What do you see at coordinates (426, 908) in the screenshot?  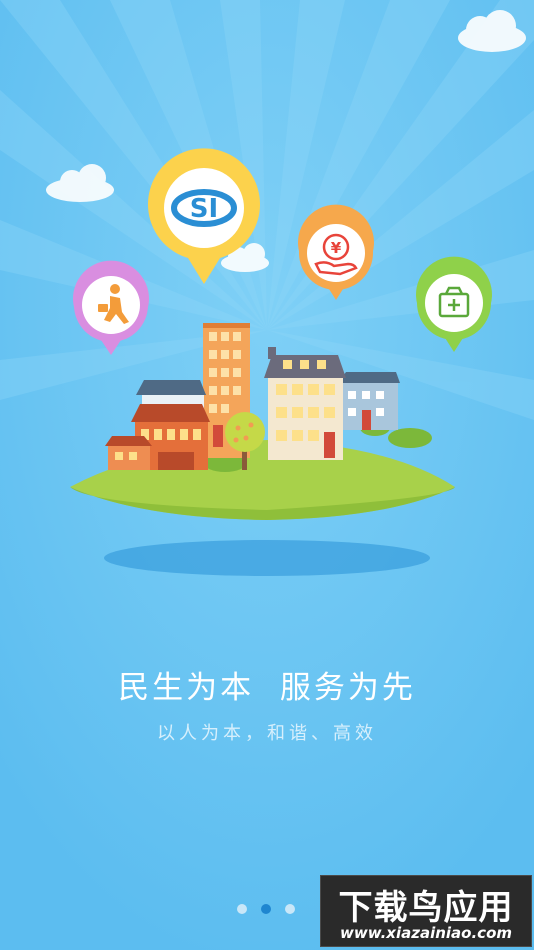 I see `watermark-title: 下载鸟应用` at bounding box center [426, 908].